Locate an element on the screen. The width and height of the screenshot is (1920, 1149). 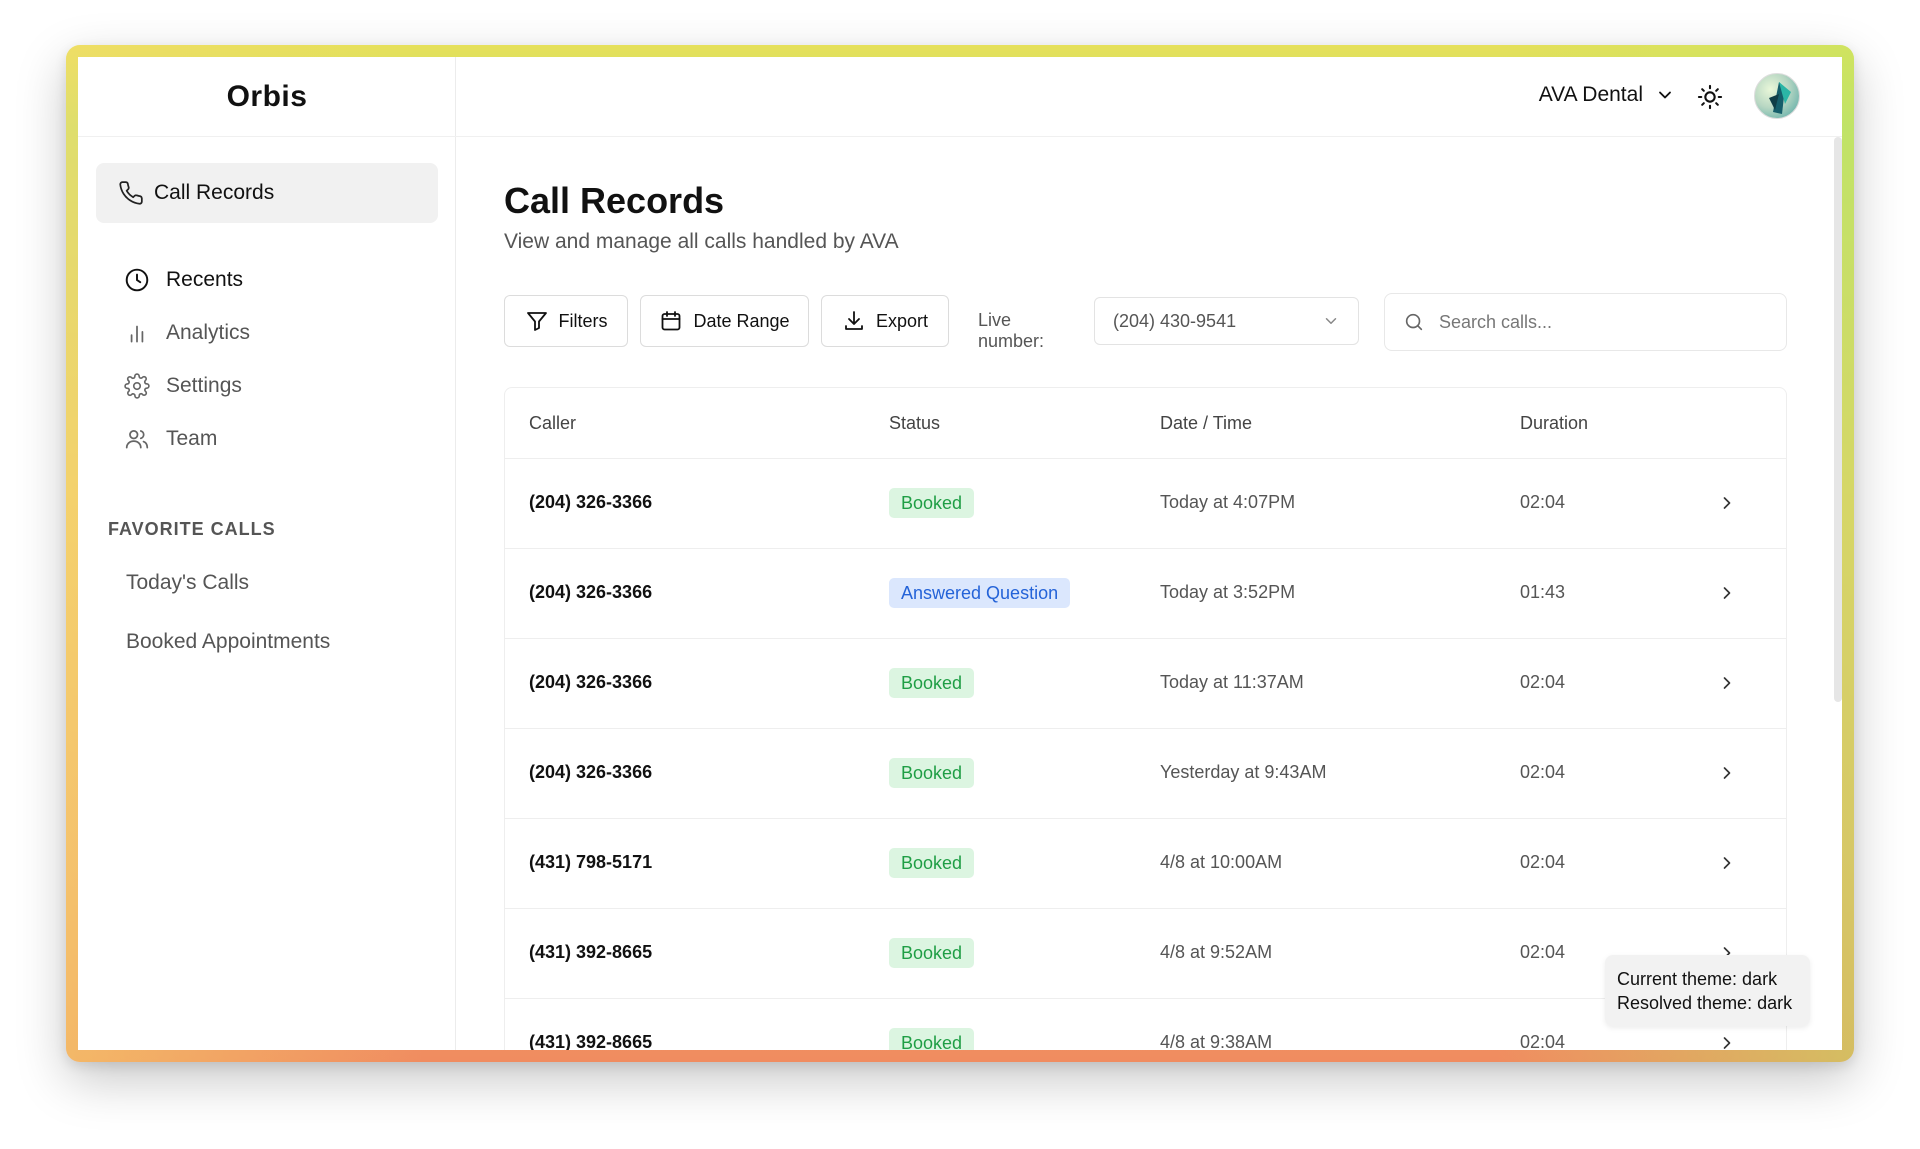
table-row: (431) 798-5171 Booked 4/8 at 10:00AM 02:04 is located at coordinates (1145, 864).